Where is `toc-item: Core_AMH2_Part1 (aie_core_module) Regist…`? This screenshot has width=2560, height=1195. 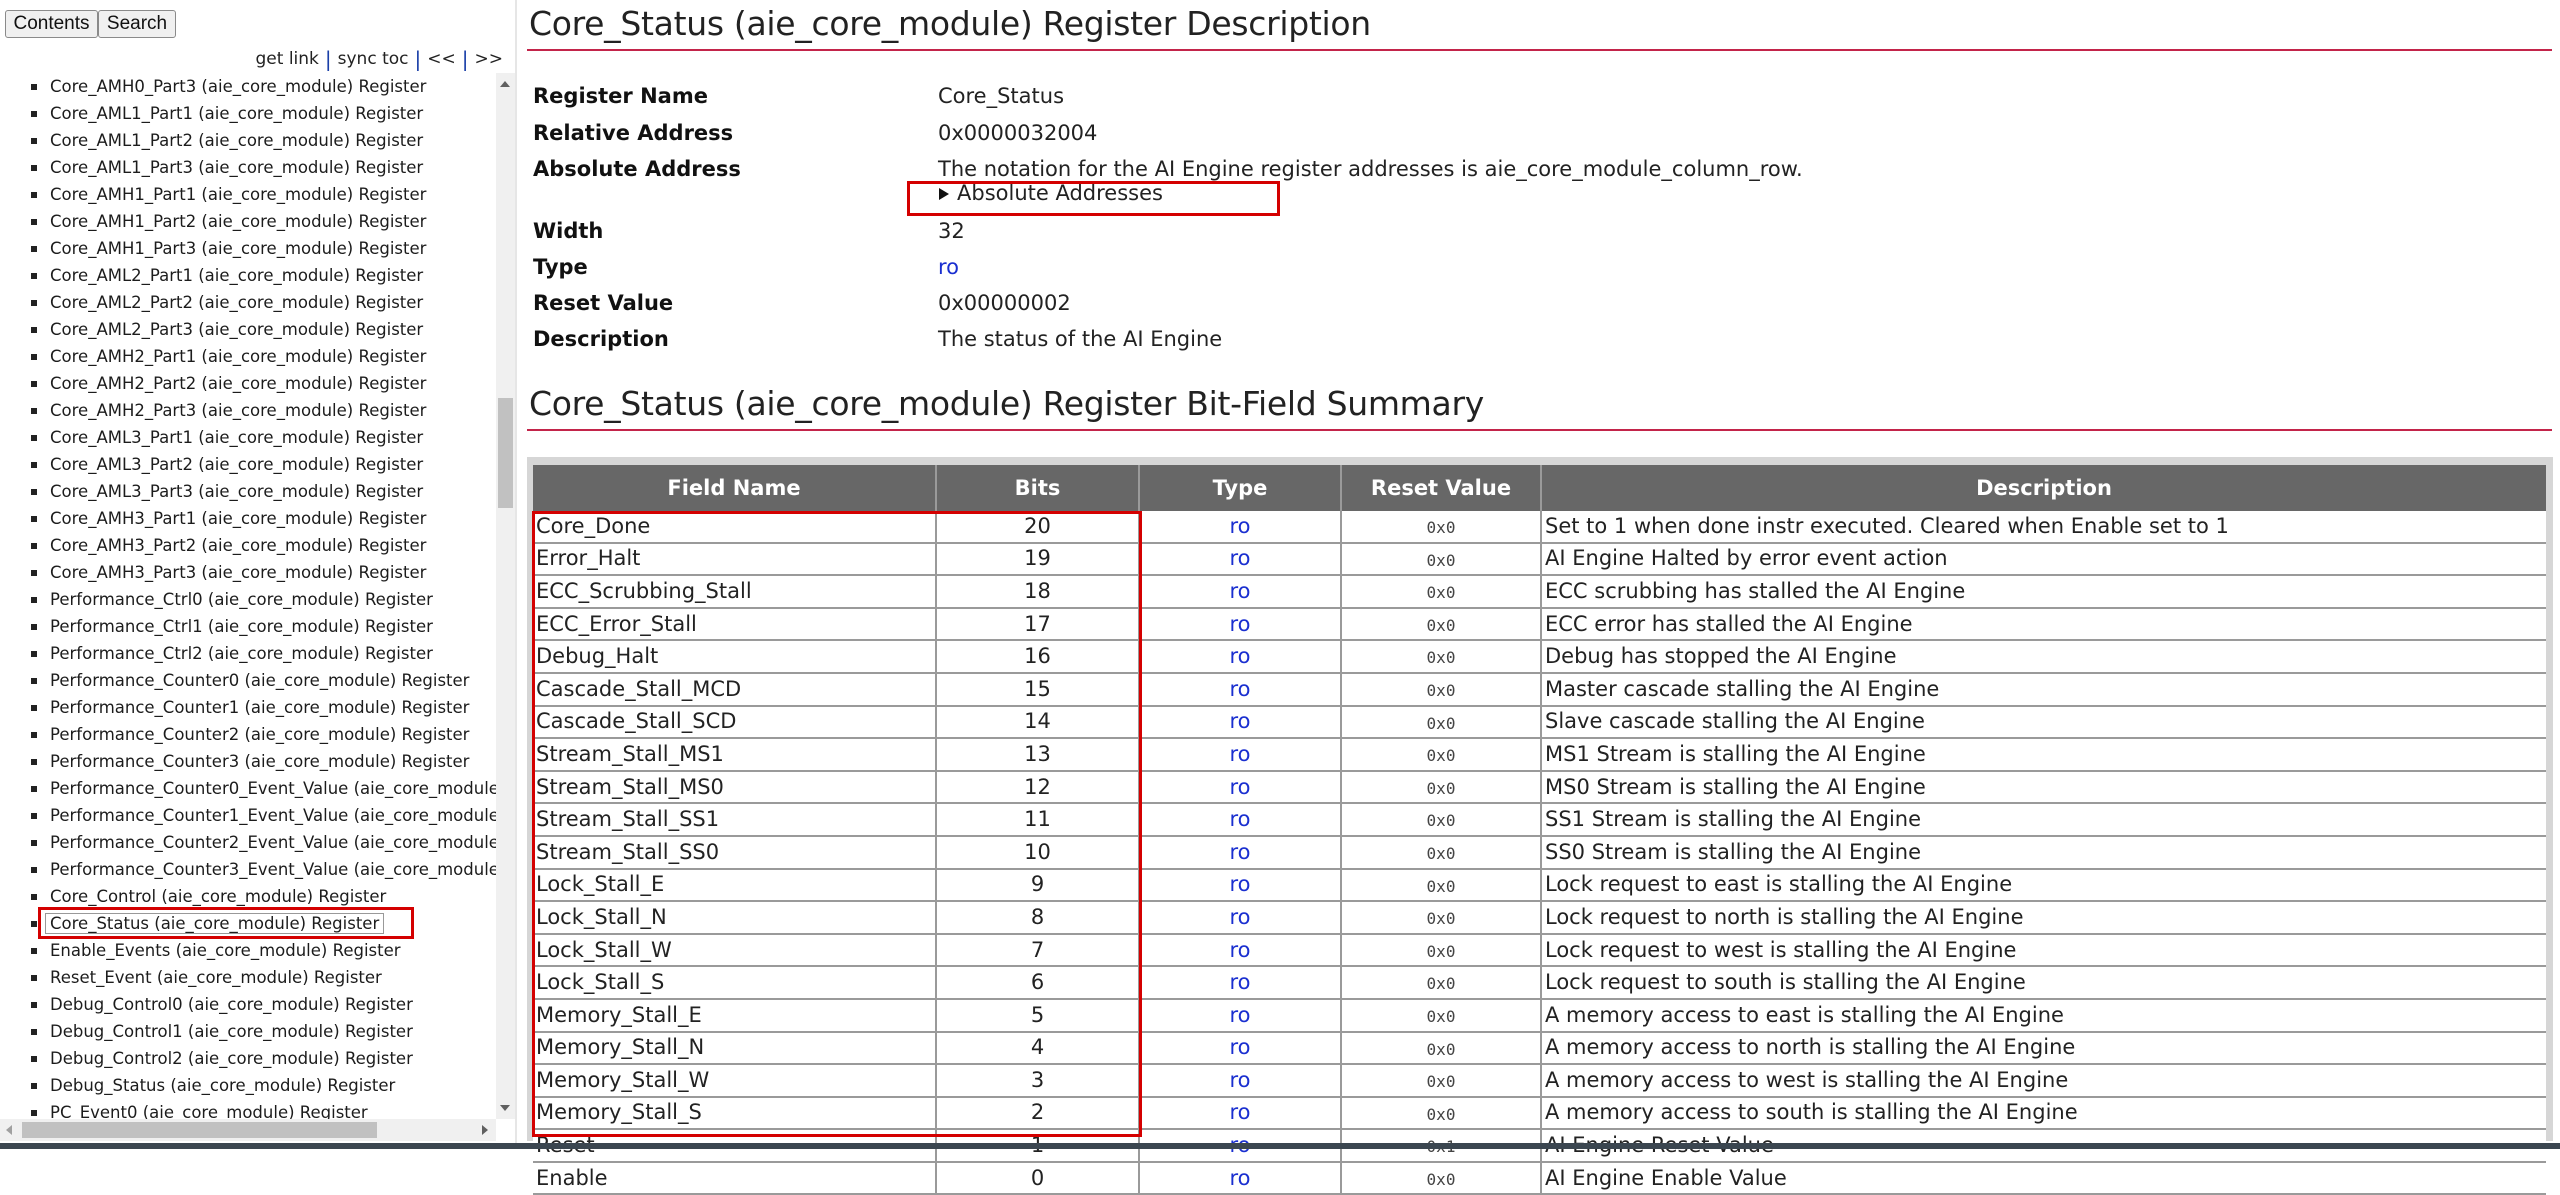
toc-item: Core_AMH2_Part1 (aie_core_module) Regist… is located at coordinates (248, 356).